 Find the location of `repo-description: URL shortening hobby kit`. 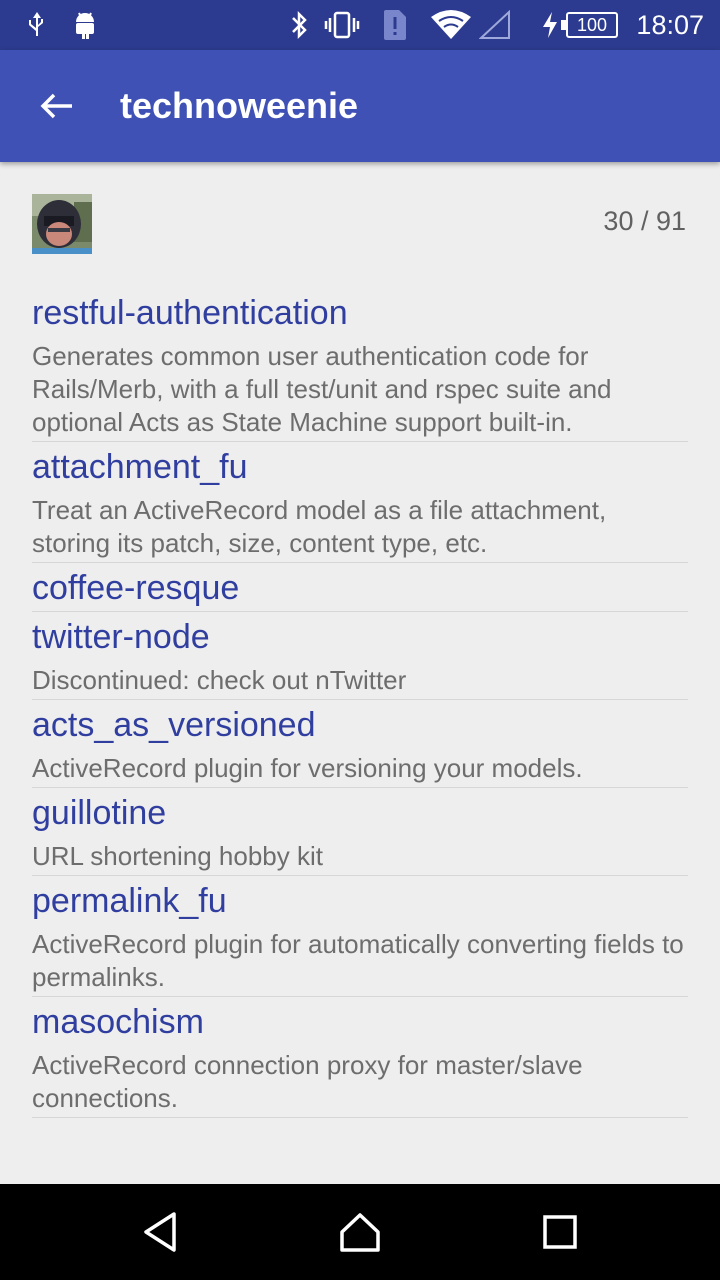

repo-description: URL shortening hobby kit is located at coordinates (177, 856).